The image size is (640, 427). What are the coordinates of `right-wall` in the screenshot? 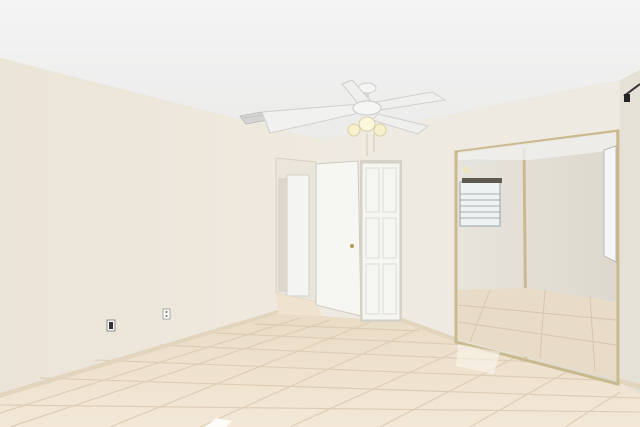 It's located at (630, 248).